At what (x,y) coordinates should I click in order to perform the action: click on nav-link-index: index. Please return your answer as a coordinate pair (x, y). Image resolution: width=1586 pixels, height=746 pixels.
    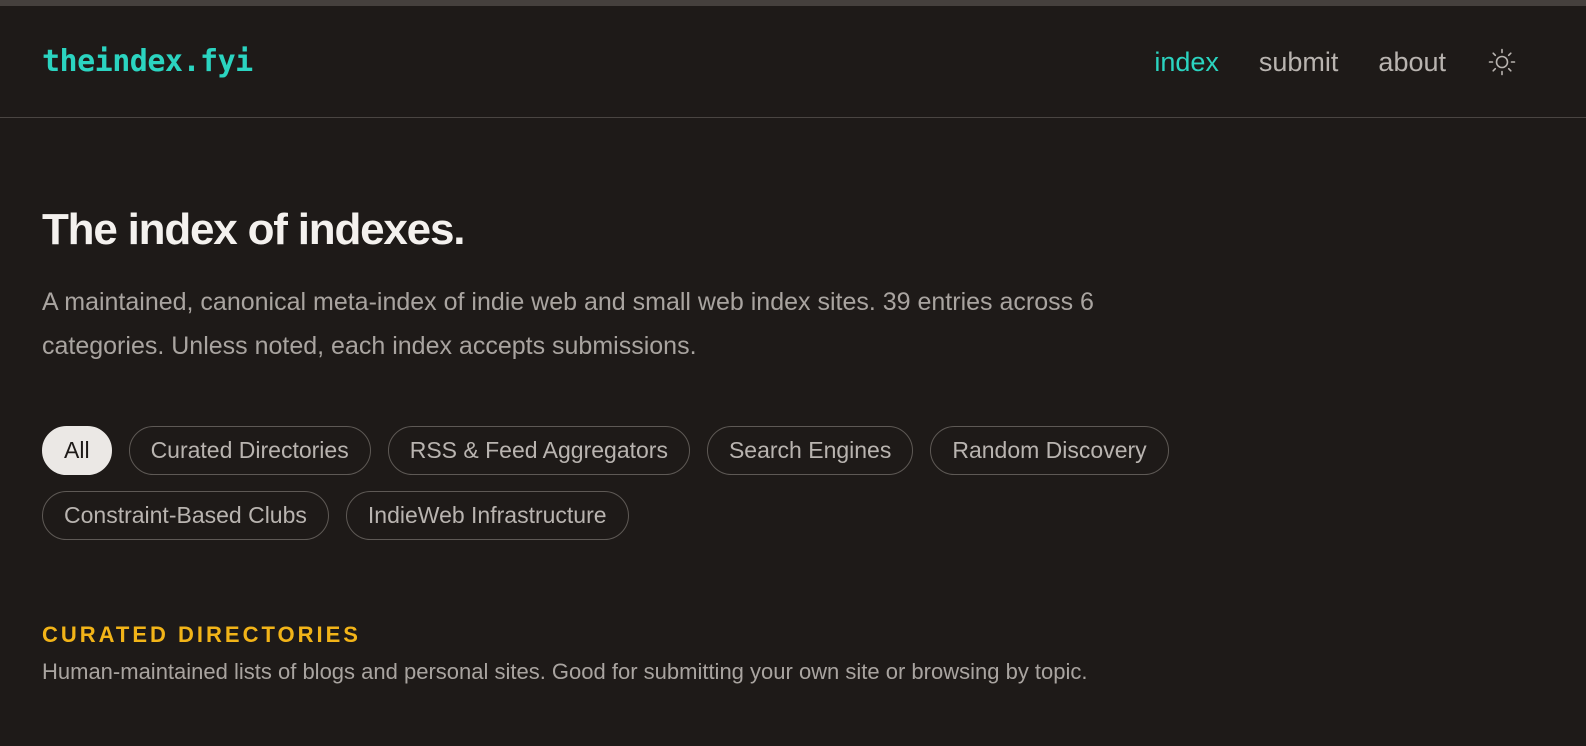
    Looking at the image, I should click on (1186, 62).